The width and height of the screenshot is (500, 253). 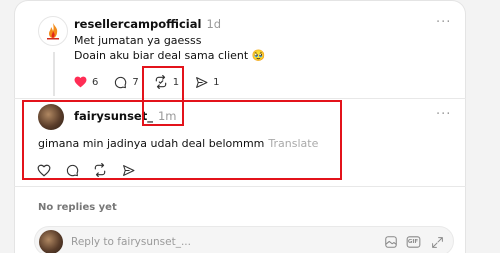 What do you see at coordinates (216, 82) in the screenshot?
I see `share-count: 1` at bounding box center [216, 82].